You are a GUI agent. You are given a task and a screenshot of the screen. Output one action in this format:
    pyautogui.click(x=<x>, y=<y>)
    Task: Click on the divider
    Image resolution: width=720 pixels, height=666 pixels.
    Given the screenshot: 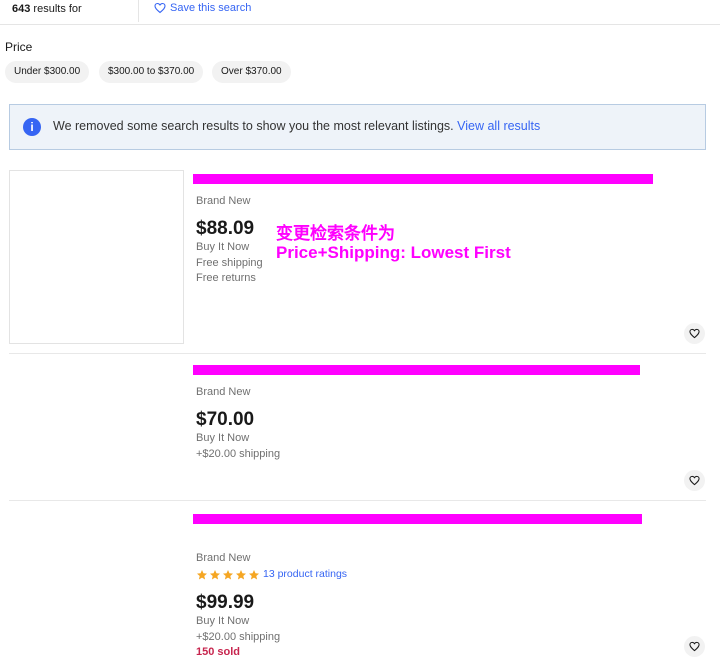 What is the action you would take?
    pyautogui.click(x=138, y=11)
    